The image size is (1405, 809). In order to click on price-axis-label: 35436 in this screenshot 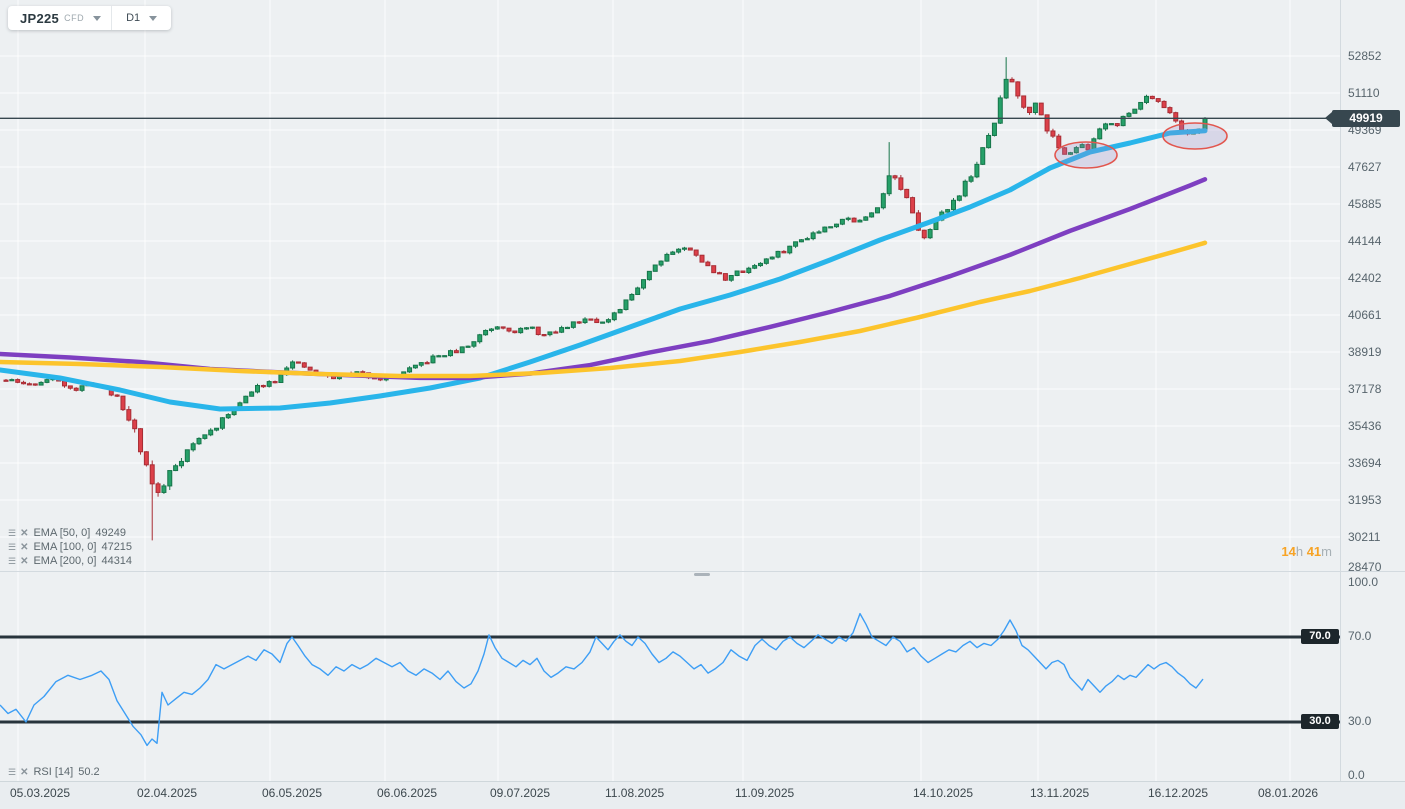, I will do `click(1365, 425)`.